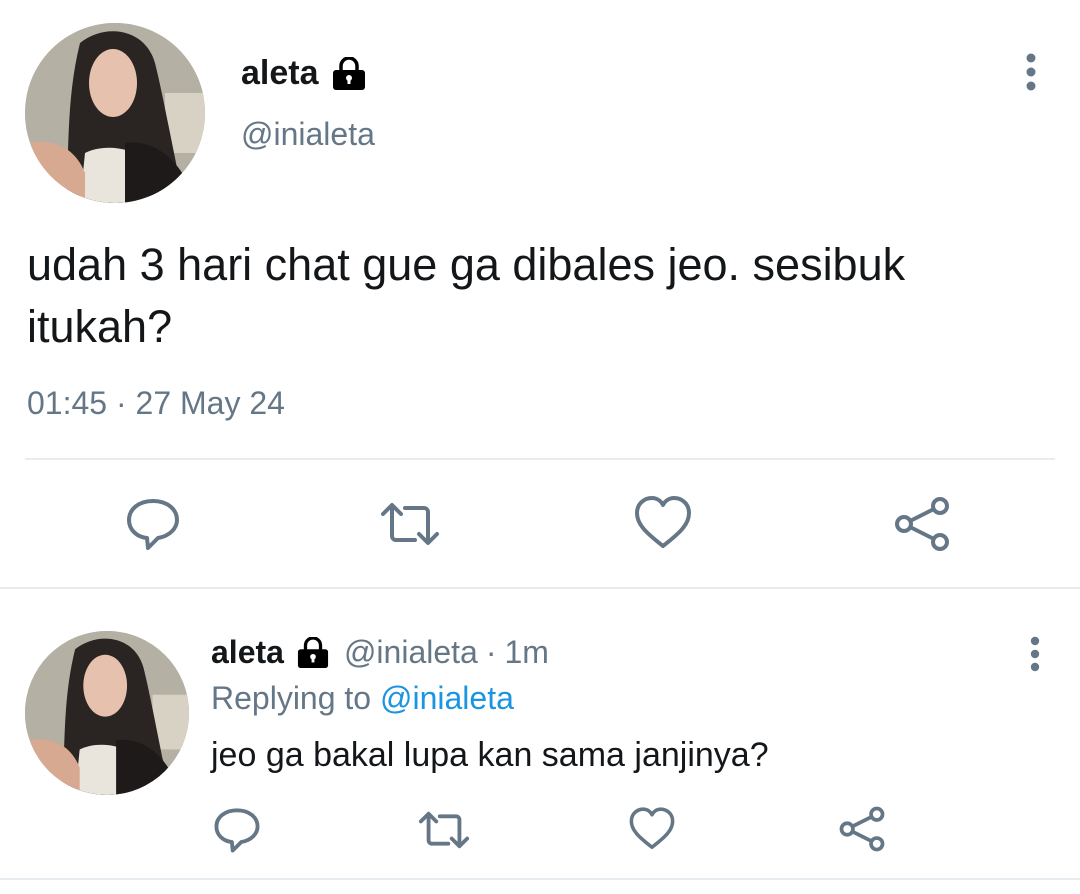  Describe the element at coordinates (280, 73) in the screenshot. I see `display-name-text: aleta` at that location.